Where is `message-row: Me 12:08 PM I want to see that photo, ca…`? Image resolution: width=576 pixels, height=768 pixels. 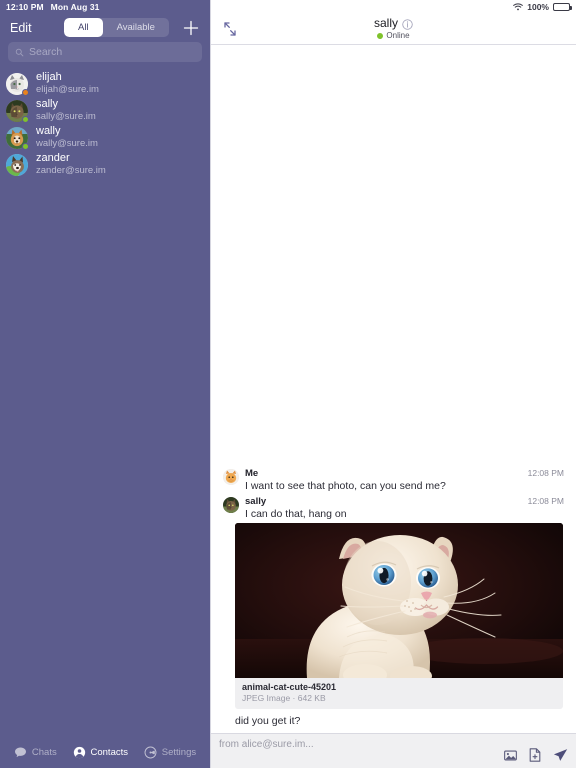 message-row: Me 12:08 PM I want to see that photo, ca… is located at coordinates (393, 479).